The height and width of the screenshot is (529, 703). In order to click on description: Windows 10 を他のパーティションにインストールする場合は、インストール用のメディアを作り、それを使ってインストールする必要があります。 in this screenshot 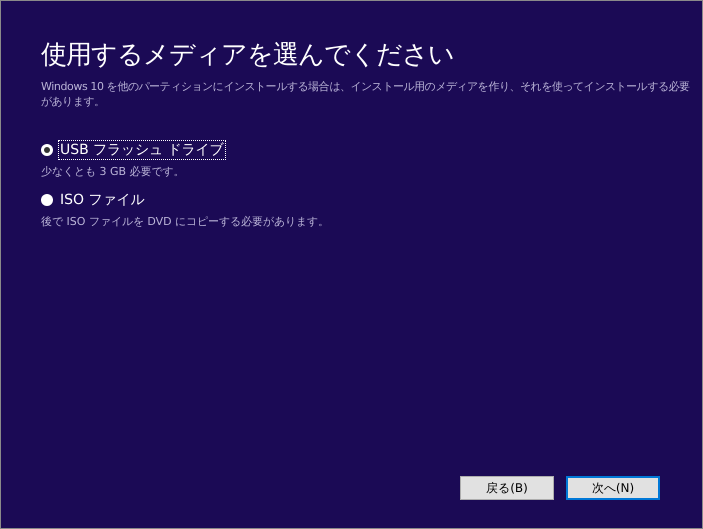, I will do `click(366, 94)`.